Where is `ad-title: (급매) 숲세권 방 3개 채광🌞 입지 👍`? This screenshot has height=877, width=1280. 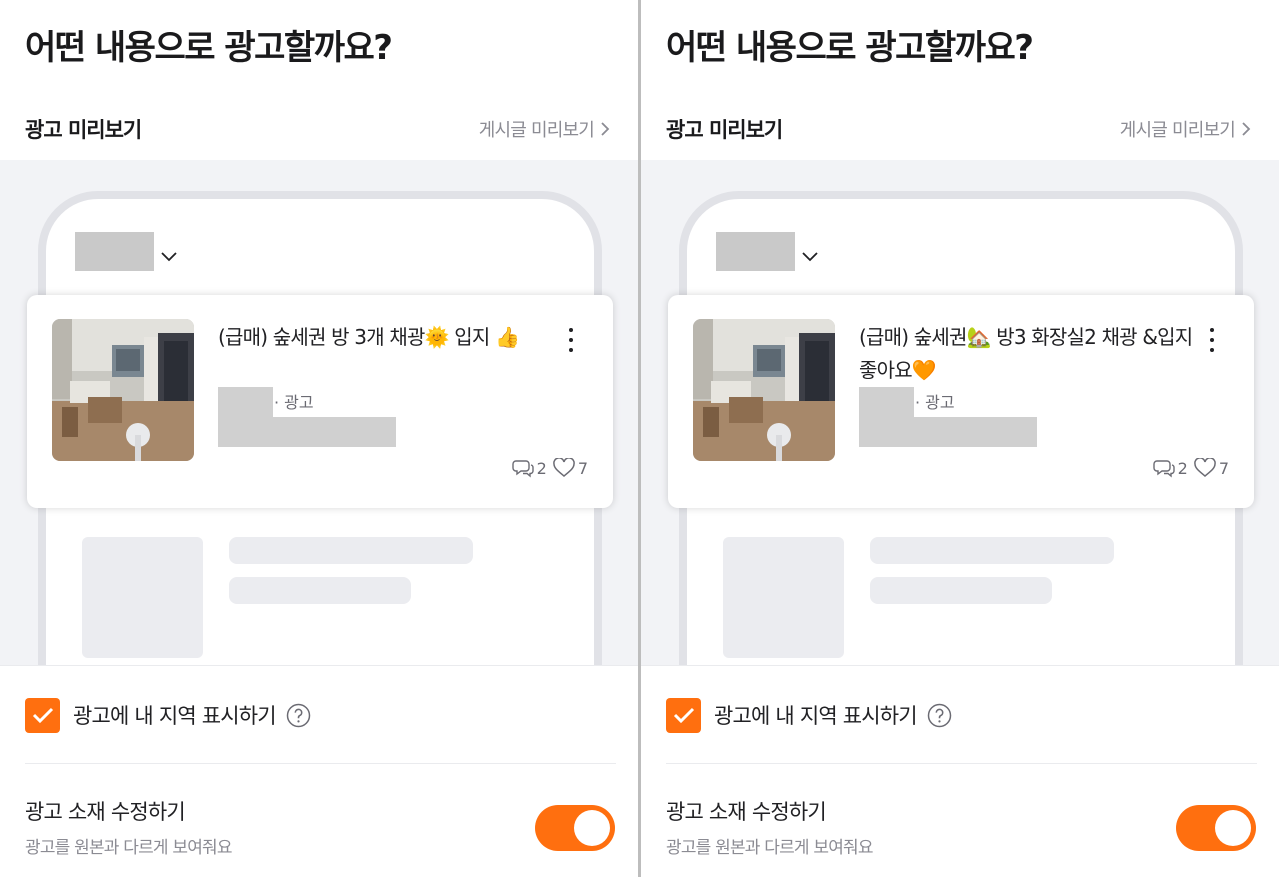 ad-title: (급매) 숲세권 방 3개 채광🌞 입지 👍 is located at coordinates (369, 337).